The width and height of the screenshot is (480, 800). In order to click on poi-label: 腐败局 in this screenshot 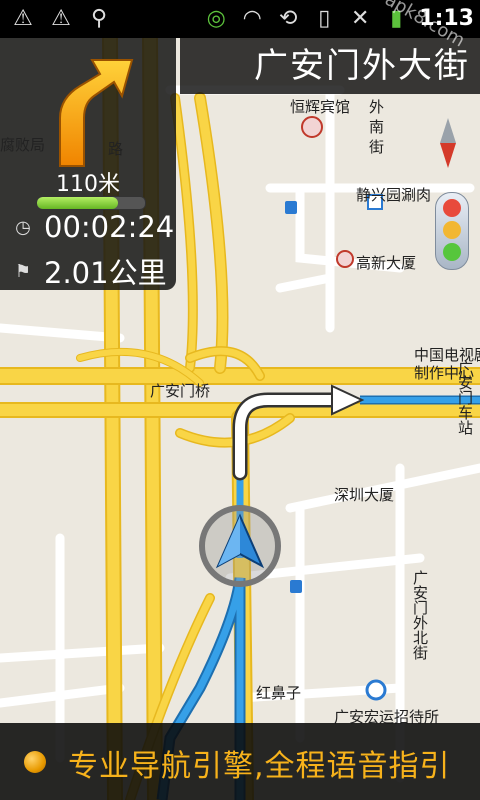, I will do `click(23, 145)`.